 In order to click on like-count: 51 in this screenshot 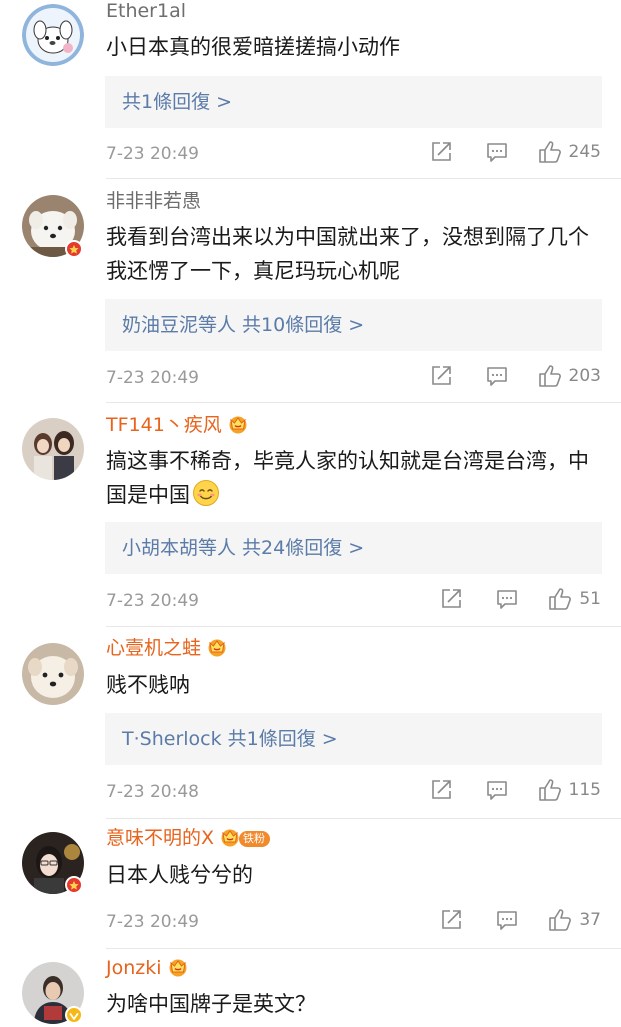, I will do `click(590, 599)`.